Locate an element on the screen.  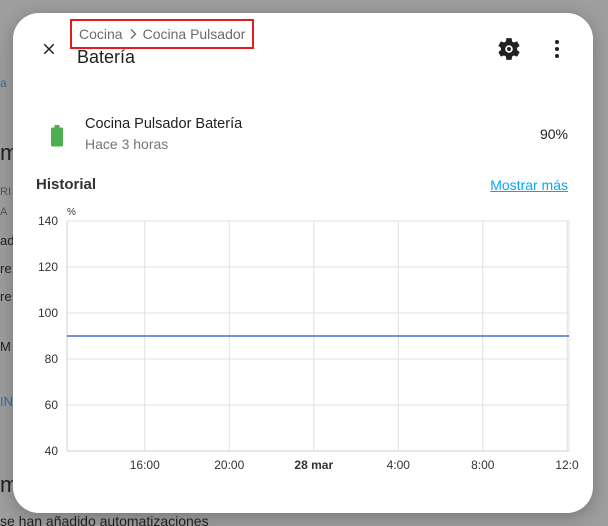
gear-icon is located at coordinates (509, 49).